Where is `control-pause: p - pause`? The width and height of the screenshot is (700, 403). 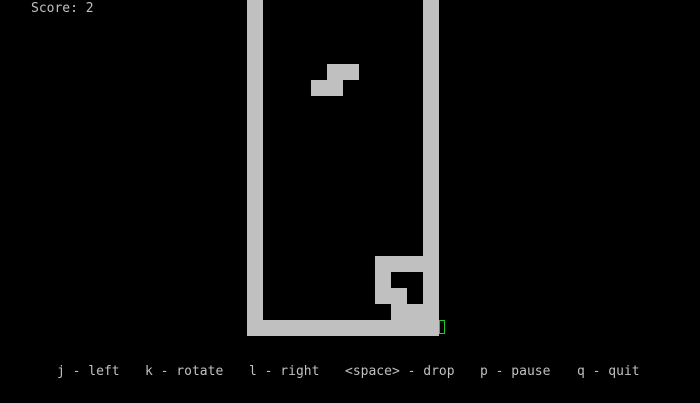
control-pause: p - pause is located at coordinates (515, 371).